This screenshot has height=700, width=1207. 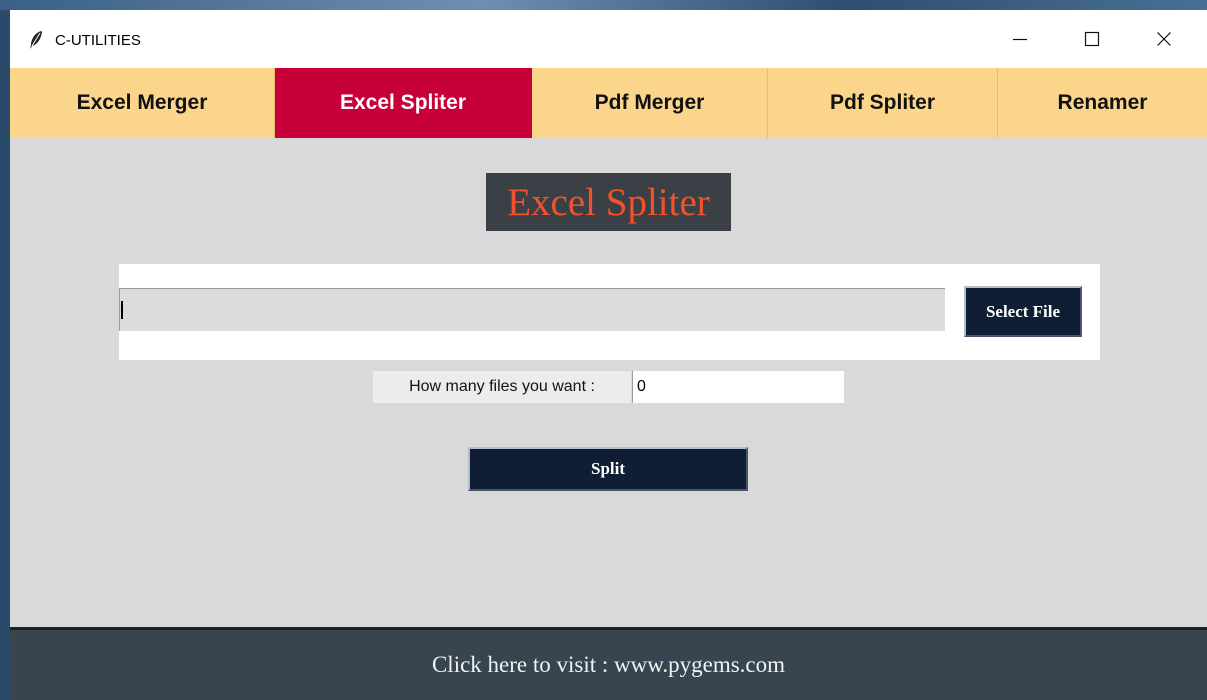 I want to click on close-icon, so click(x=1164, y=39).